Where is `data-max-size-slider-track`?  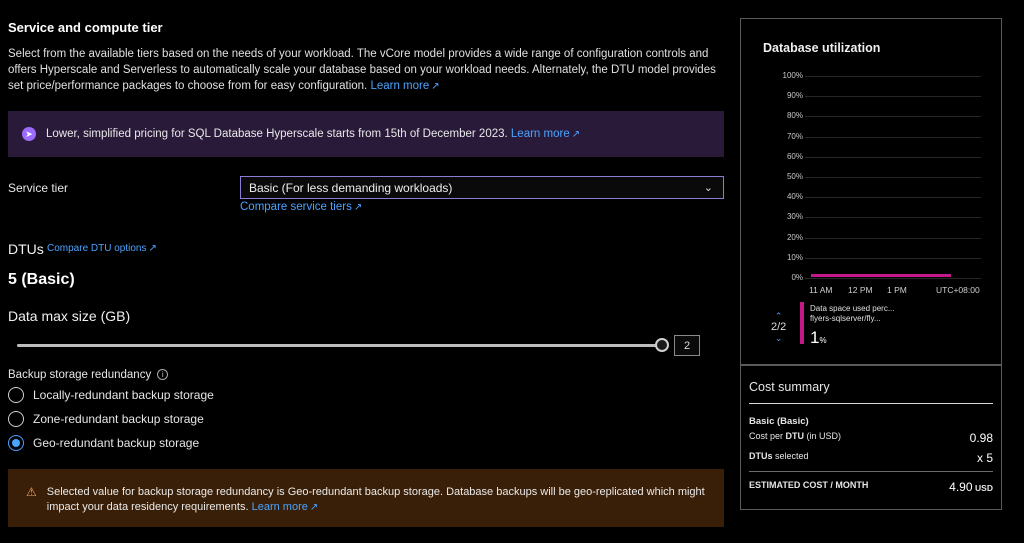
data-max-size-slider-track is located at coordinates (339, 345).